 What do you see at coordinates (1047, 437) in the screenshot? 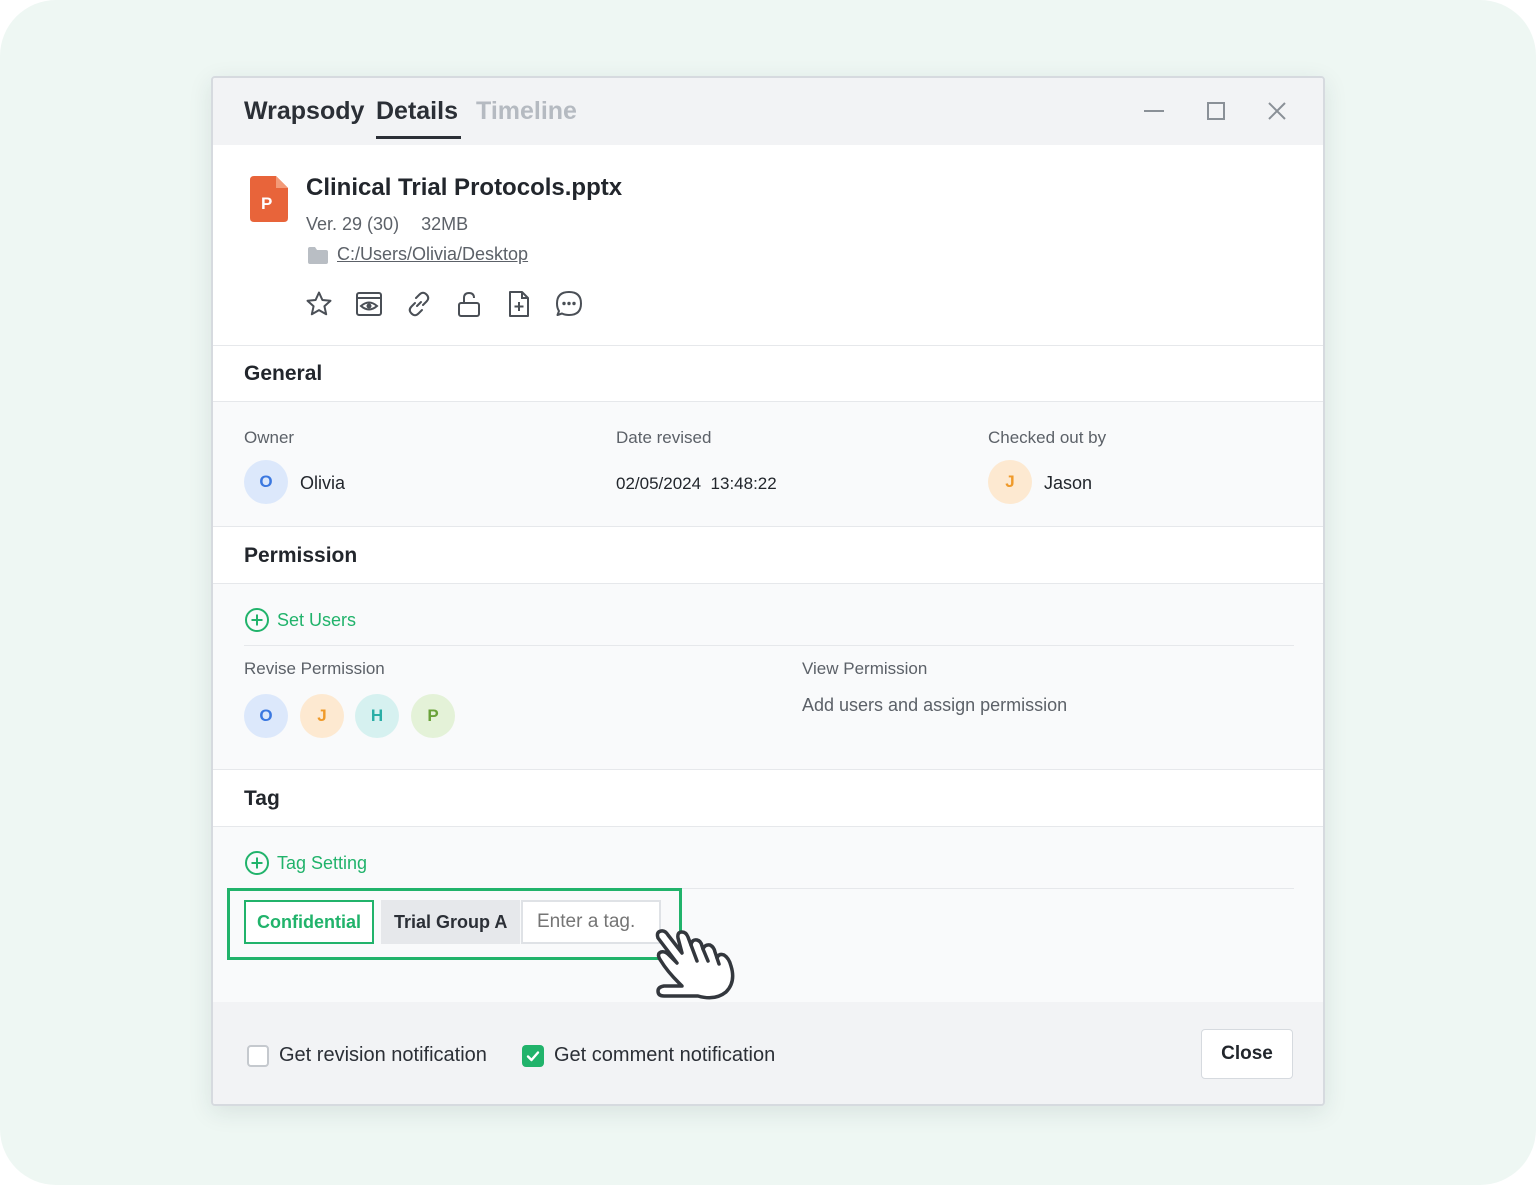
I see `checked-out-label: Checked out by` at bounding box center [1047, 437].